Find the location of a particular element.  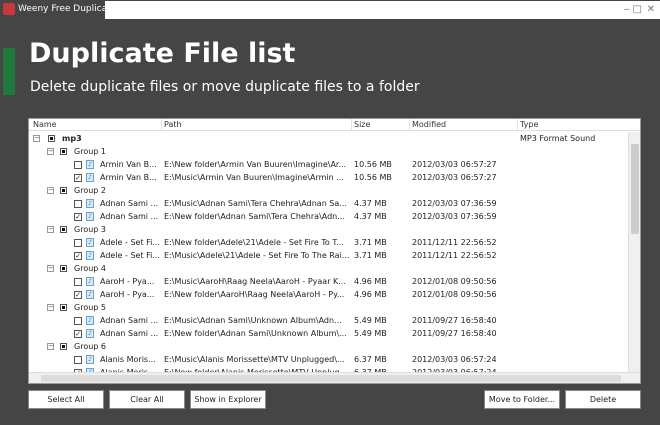

column-modified: Modified is located at coordinates (429, 124).